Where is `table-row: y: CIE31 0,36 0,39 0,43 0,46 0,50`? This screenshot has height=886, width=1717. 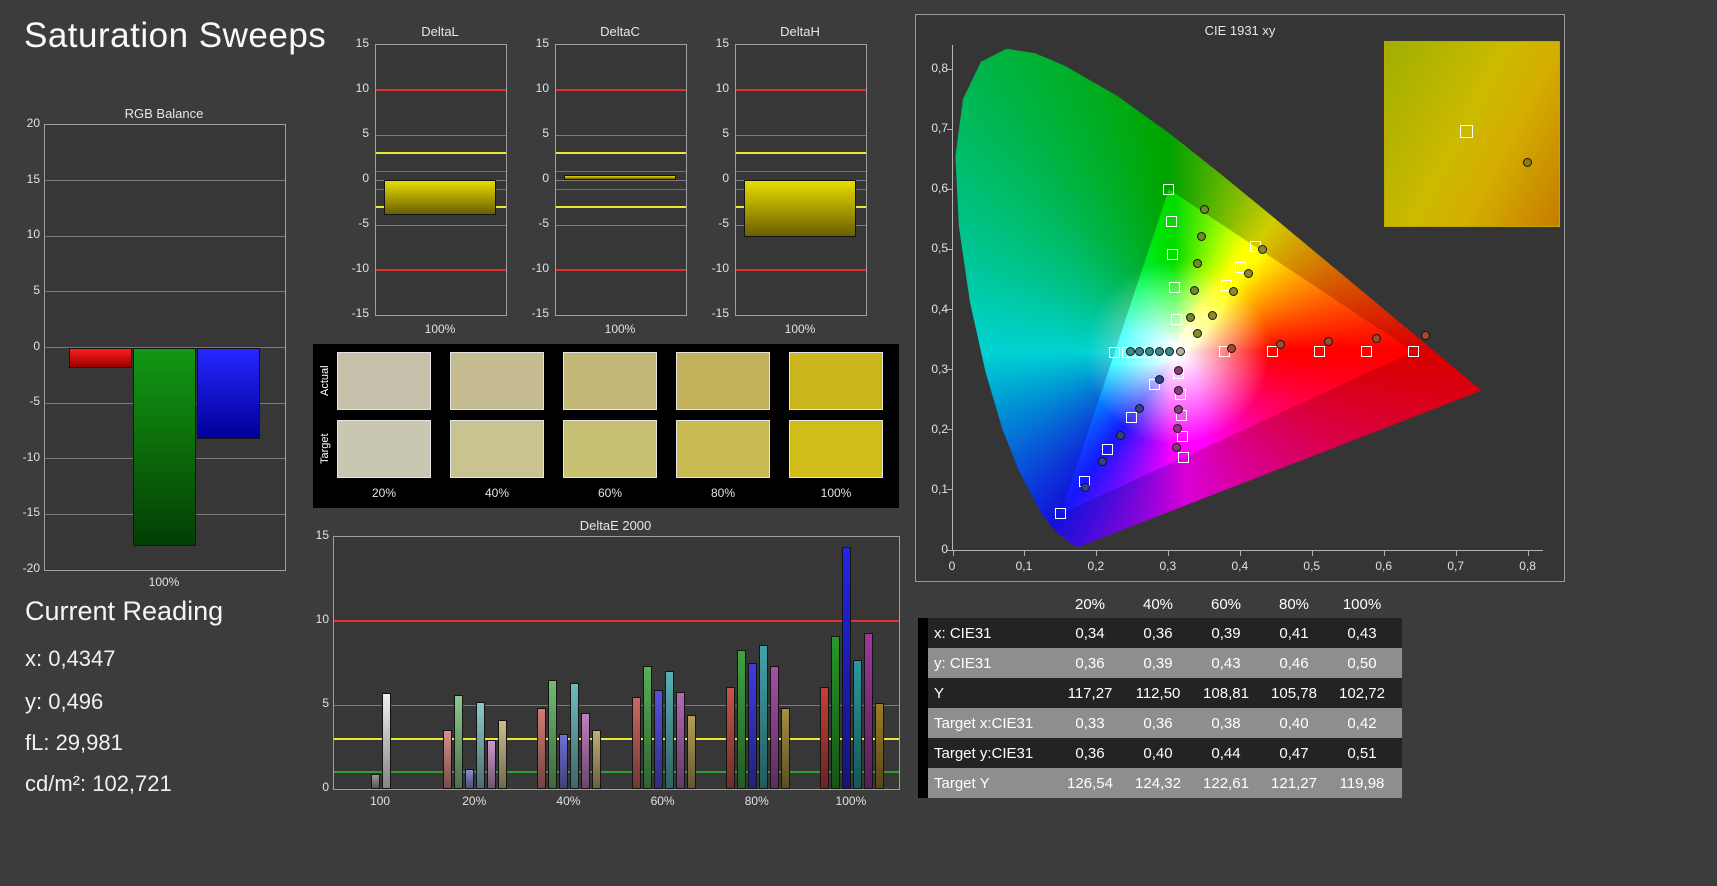
table-row: y: CIE31 0,36 0,39 0,43 0,46 0,50 is located at coordinates (1160, 663).